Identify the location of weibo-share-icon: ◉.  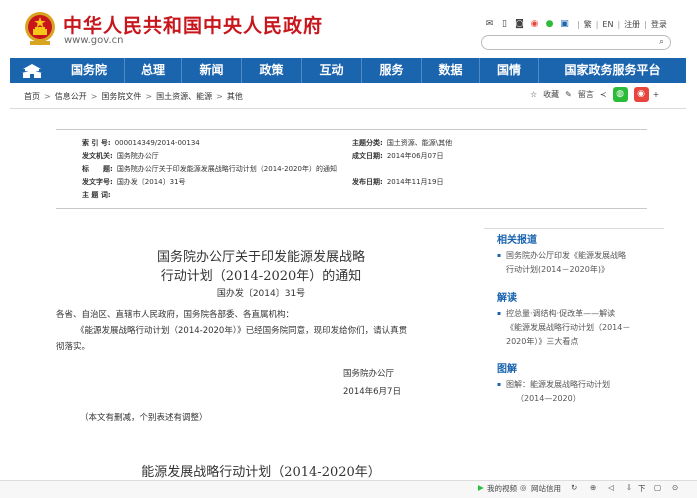
(641, 94).